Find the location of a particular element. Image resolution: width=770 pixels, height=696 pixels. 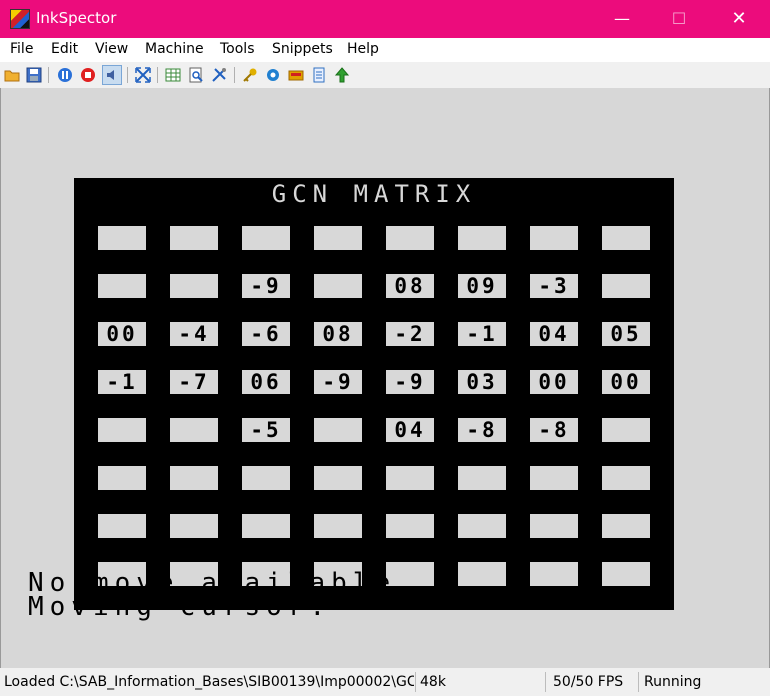

open-folder-icon is located at coordinates (12, 75).